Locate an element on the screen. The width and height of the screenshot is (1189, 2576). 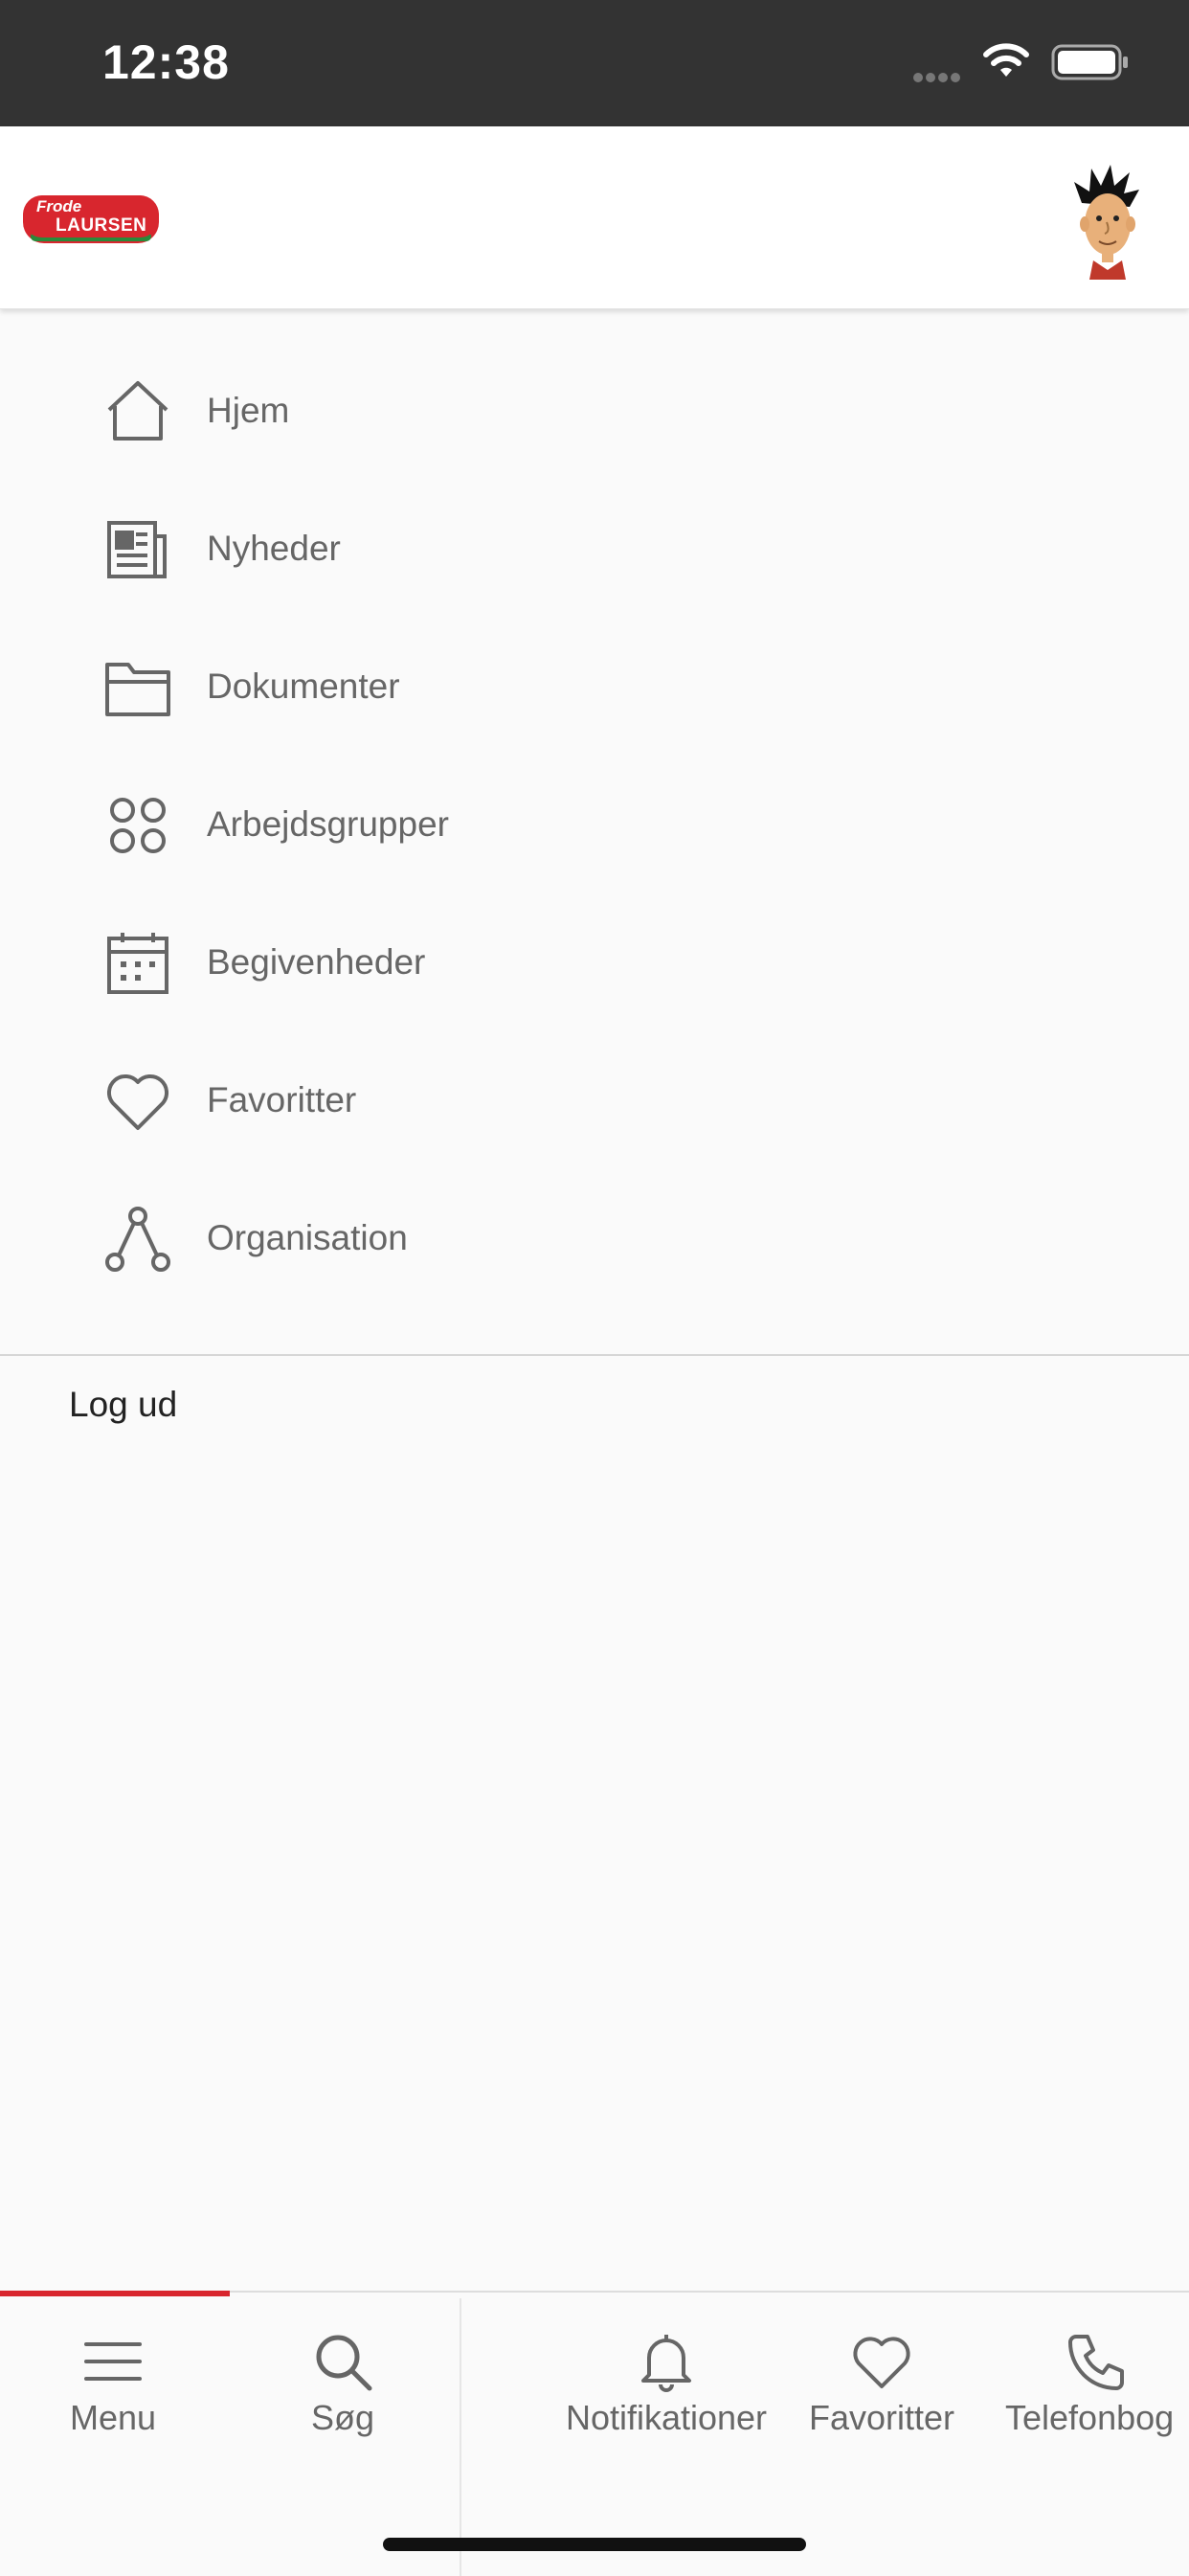
nav-favorites: Favoritter is located at coordinates (881, 2384).